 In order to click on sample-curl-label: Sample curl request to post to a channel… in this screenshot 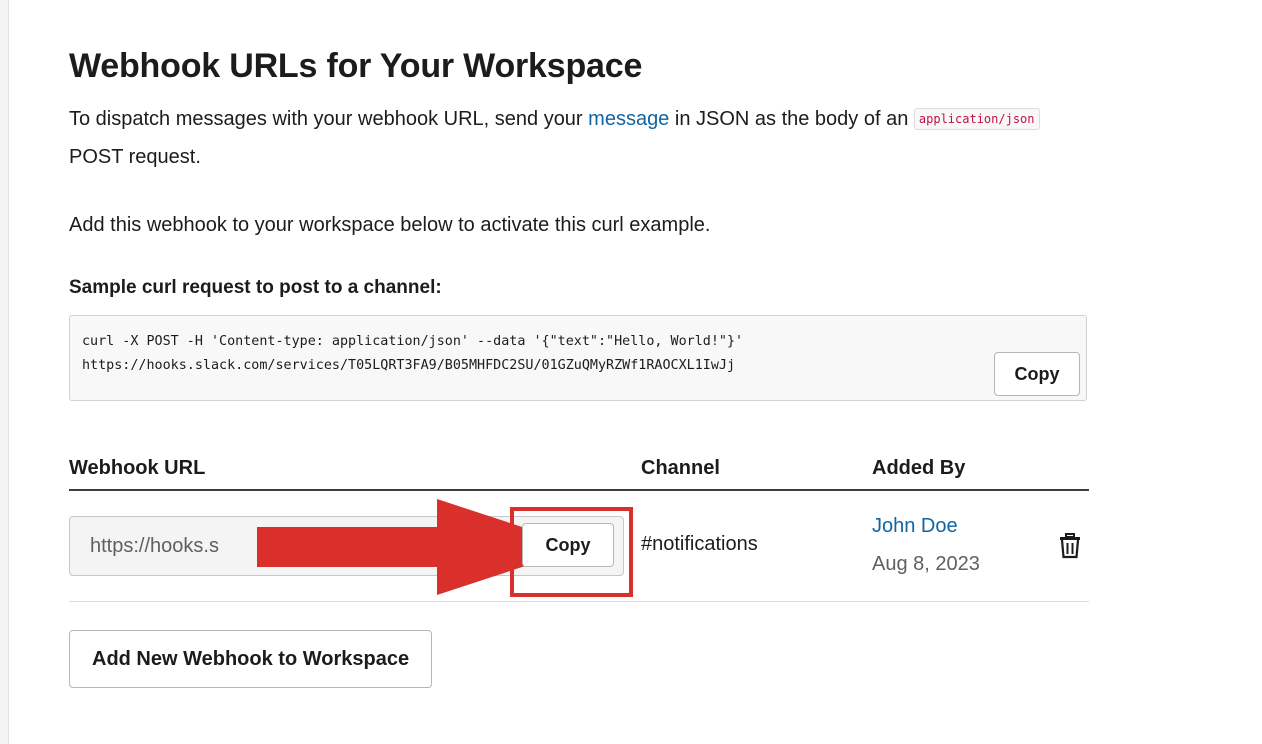, I will do `click(255, 287)`.